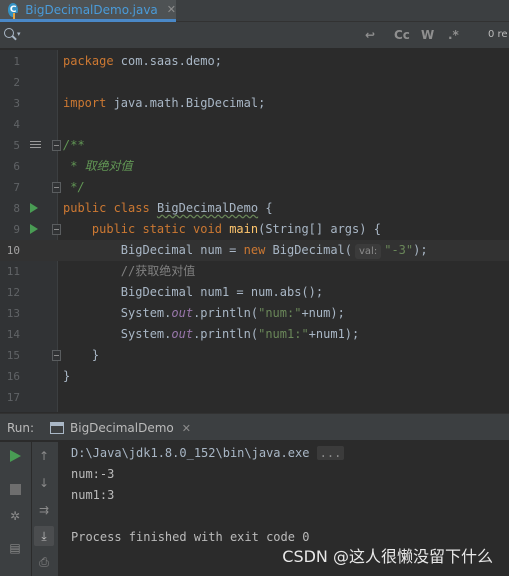 The width and height of the screenshot is (509, 576). Describe the element at coordinates (13, 250) in the screenshot. I see `line-number: 10` at that location.